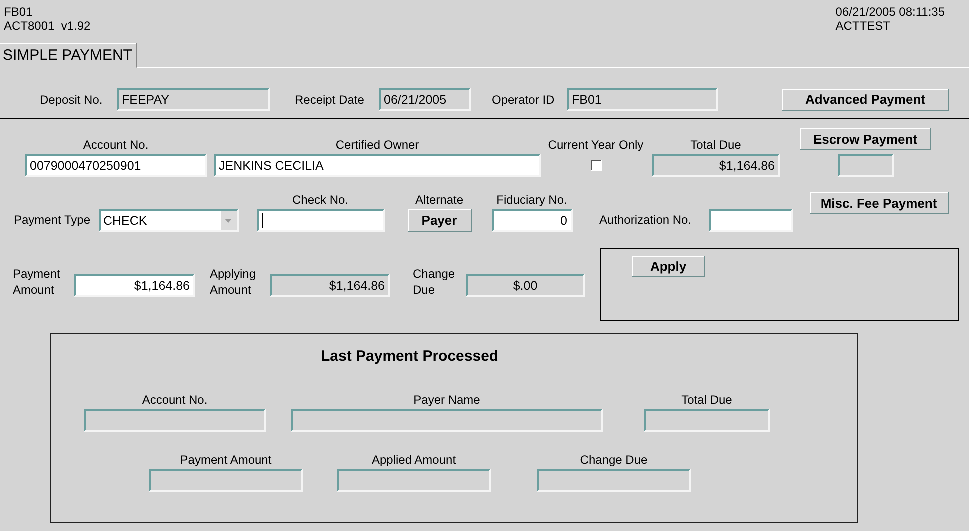  What do you see at coordinates (168, 220) in the screenshot?
I see `payment-type-dropdown: CHECK` at bounding box center [168, 220].